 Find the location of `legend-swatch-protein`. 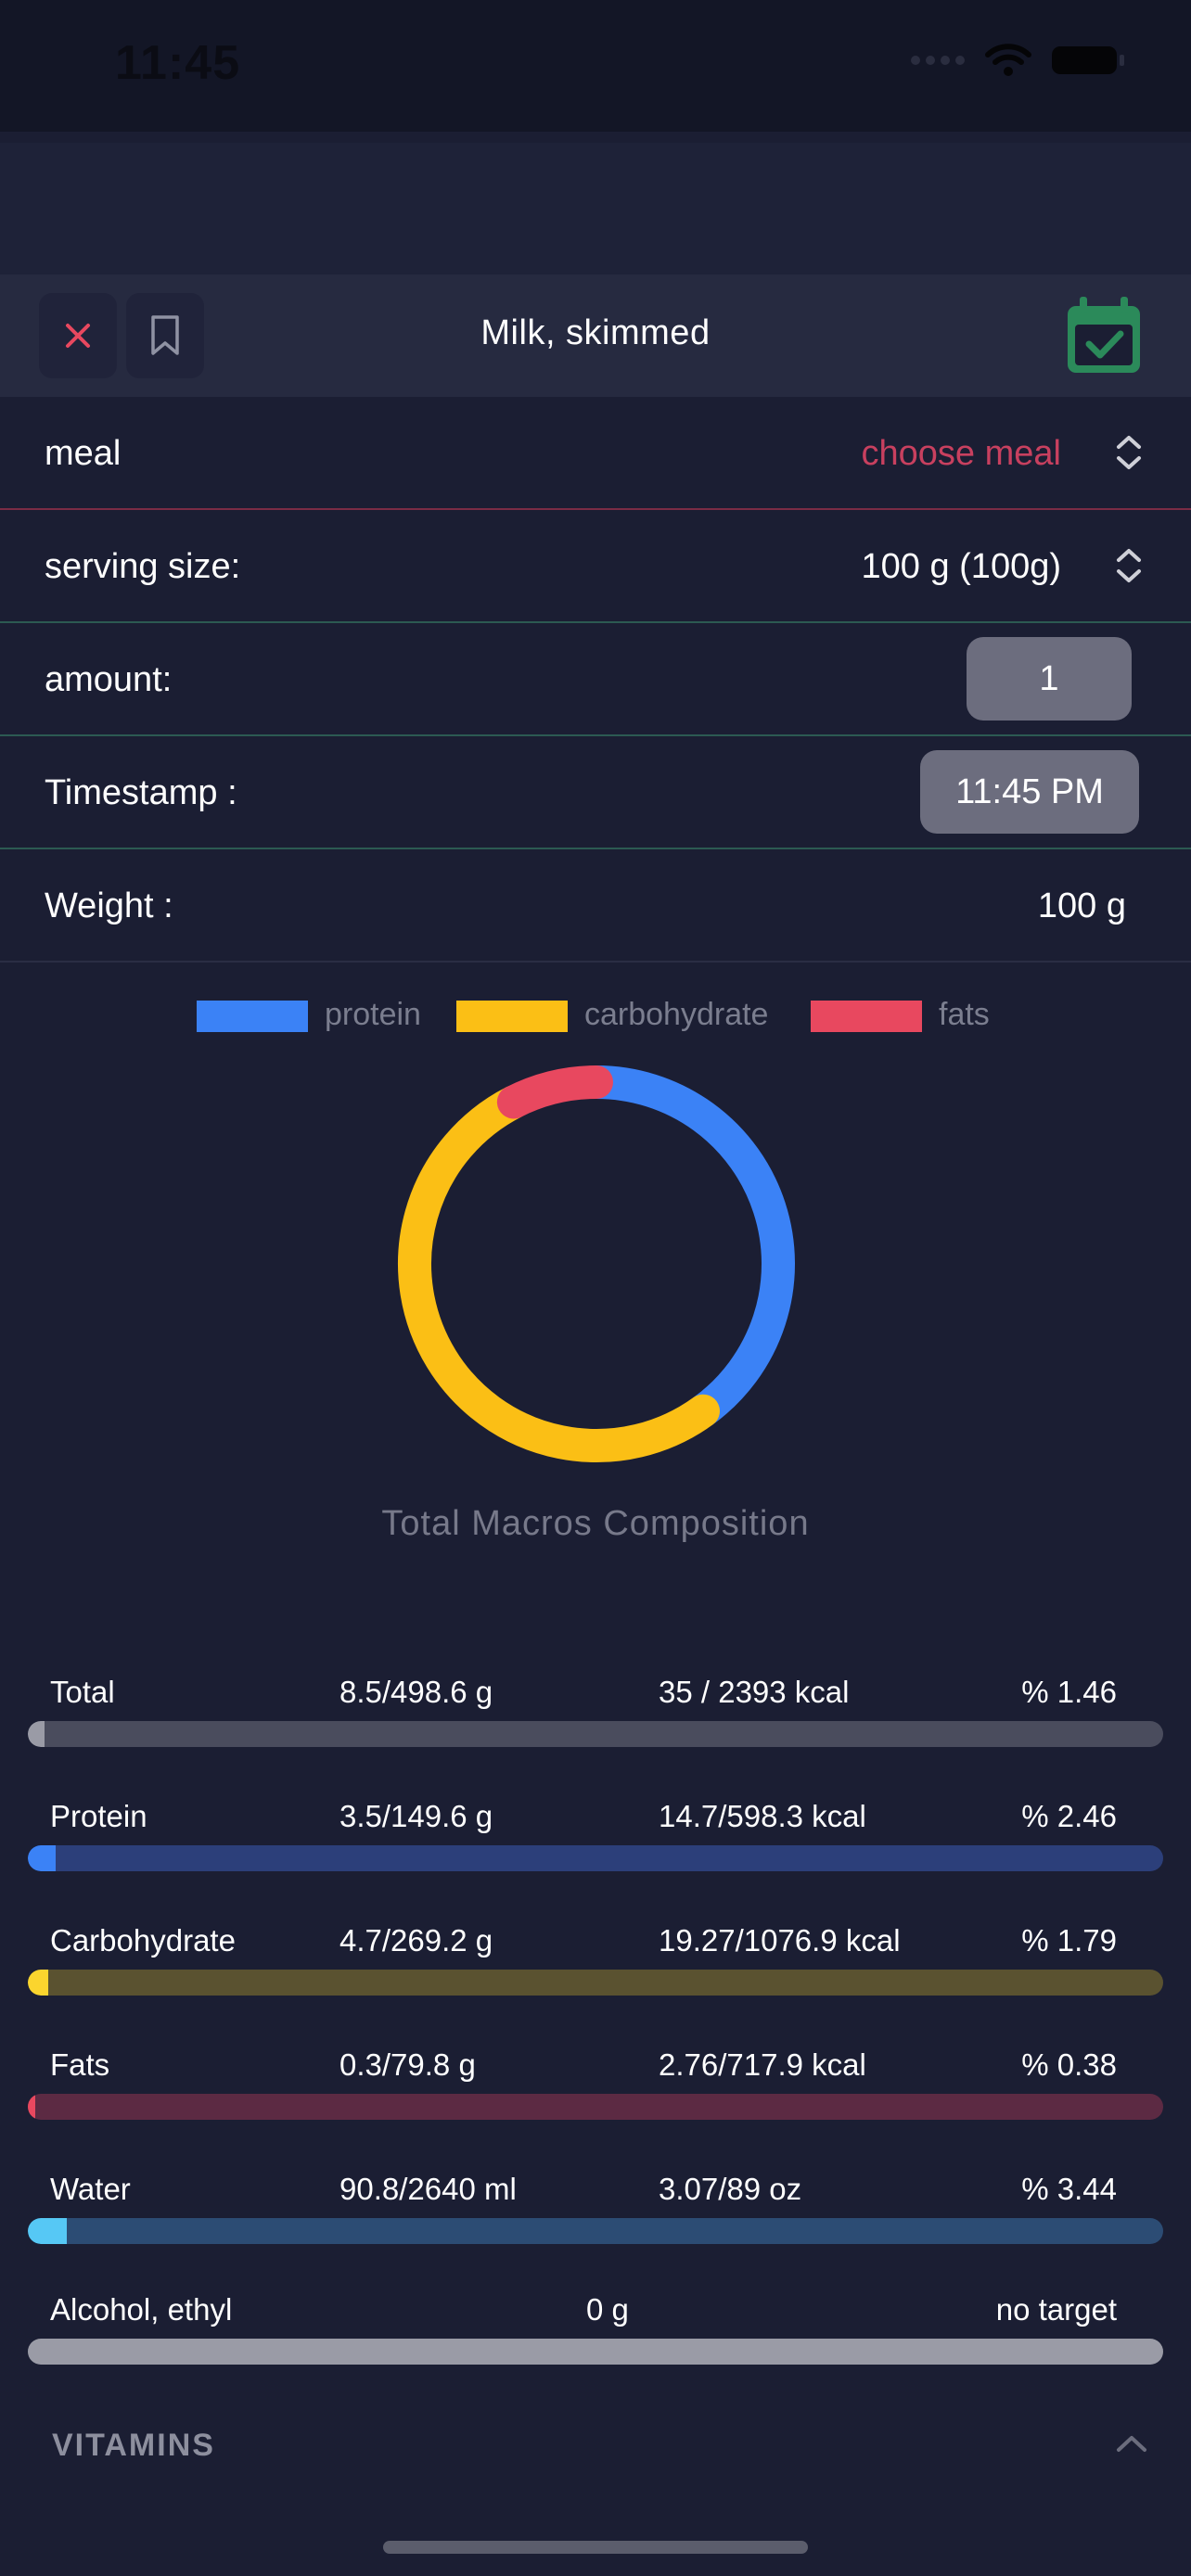

legend-swatch-protein is located at coordinates (252, 1017).